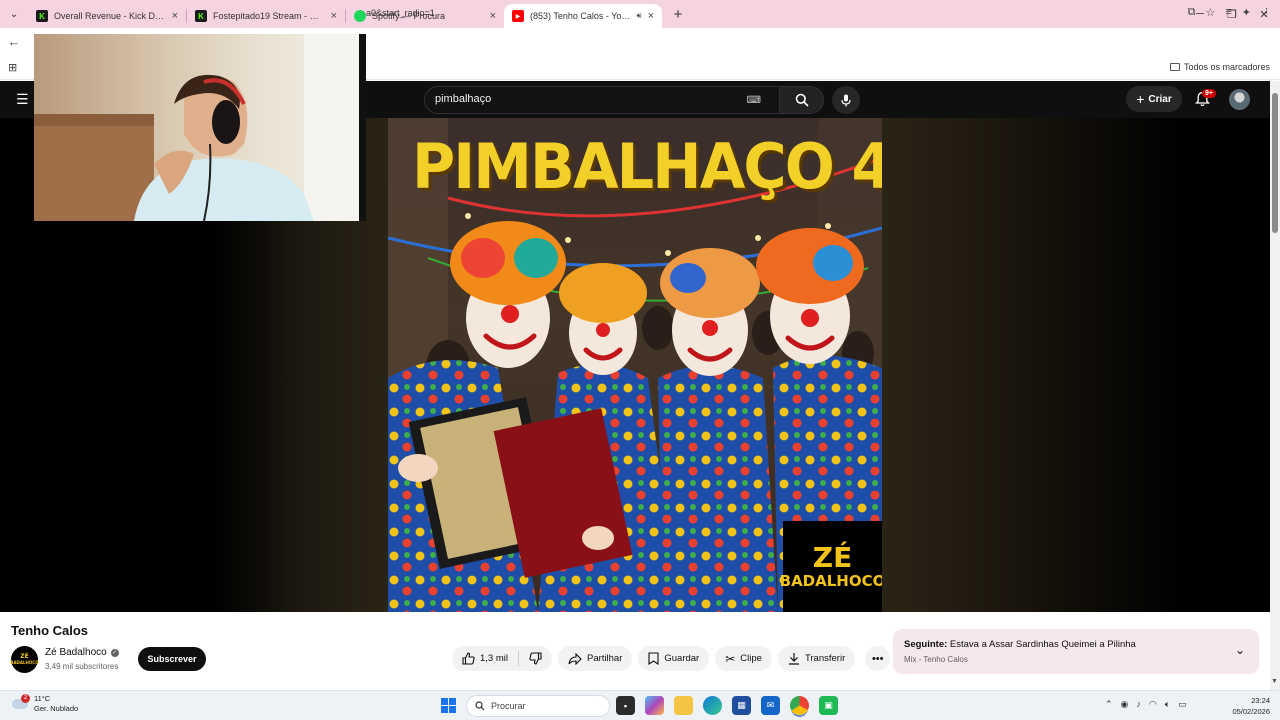 The image size is (1280, 720). Describe the element at coordinates (269, 16) in the screenshot. I see `tab-title: Fostepitado19 Stream - Watch` at that location.